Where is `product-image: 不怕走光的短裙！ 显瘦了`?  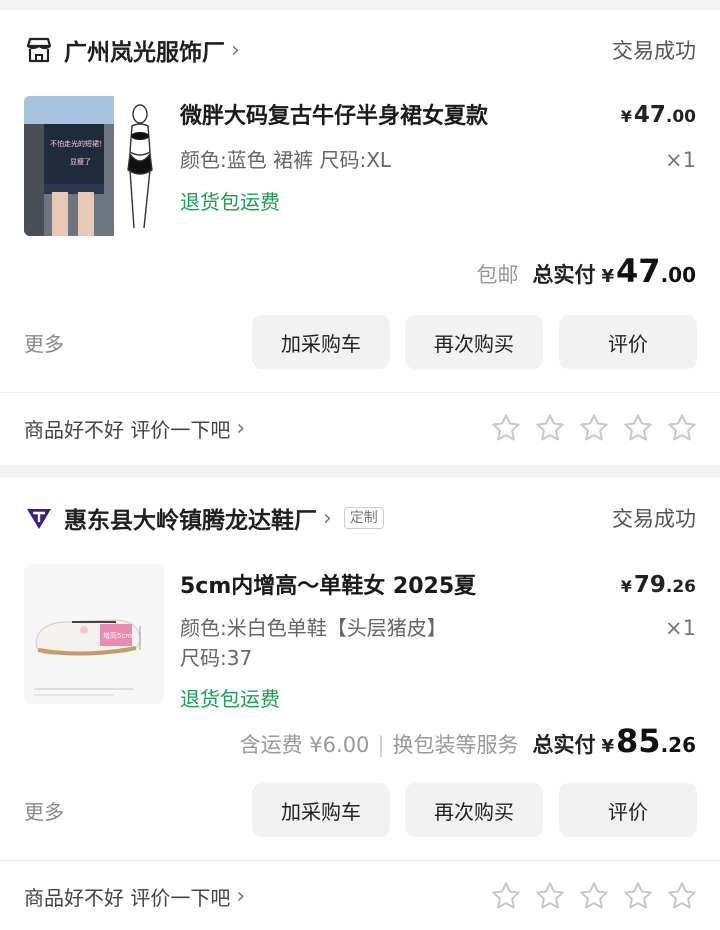 product-image: 不怕走光的短裙！ 显瘦了 is located at coordinates (94, 166).